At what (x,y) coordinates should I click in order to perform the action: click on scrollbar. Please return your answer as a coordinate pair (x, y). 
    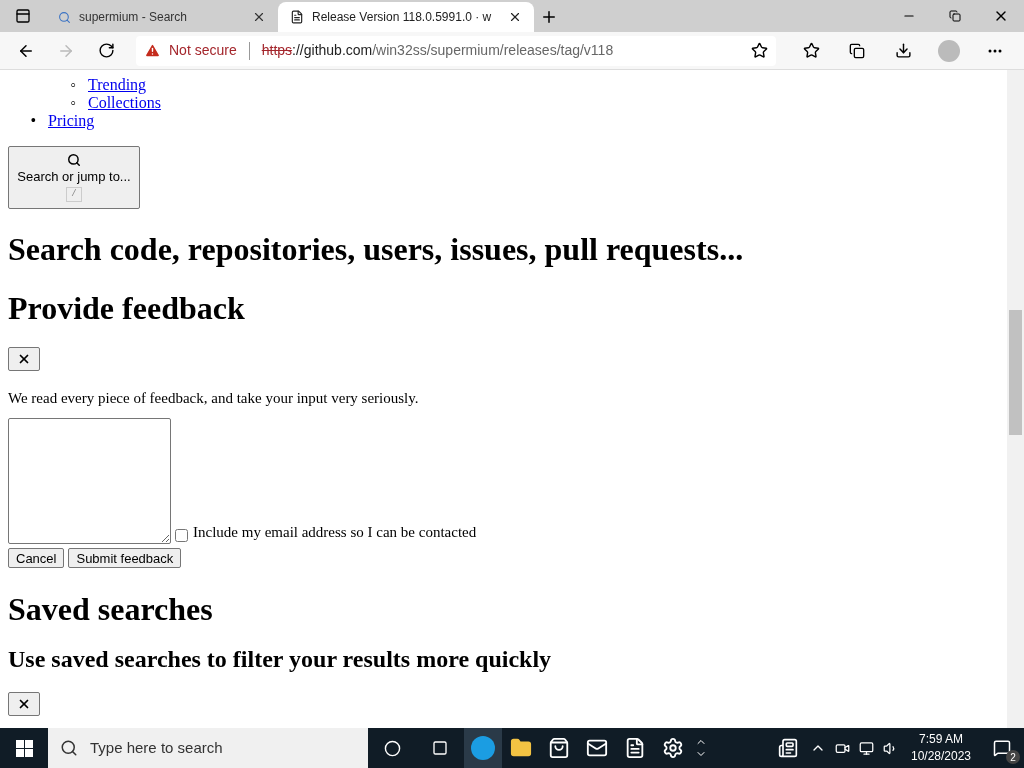
    Looking at the image, I should click on (1015, 399).